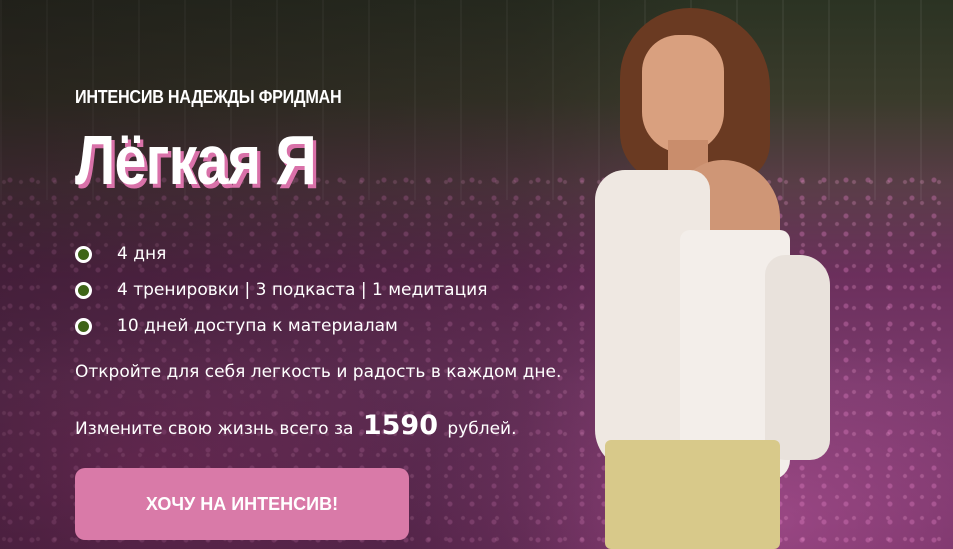 This screenshot has width=953, height=549. What do you see at coordinates (400, 425) in the screenshot?
I see `price-amount: 1590` at bounding box center [400, 425].